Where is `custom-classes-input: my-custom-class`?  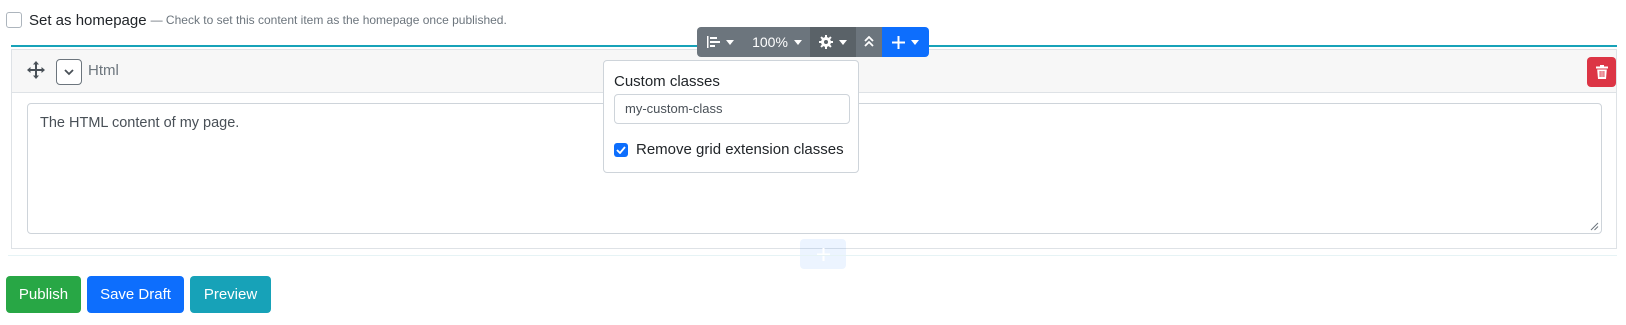
custom-classes-input: my-custom-class is located at coordinates (732, 109).